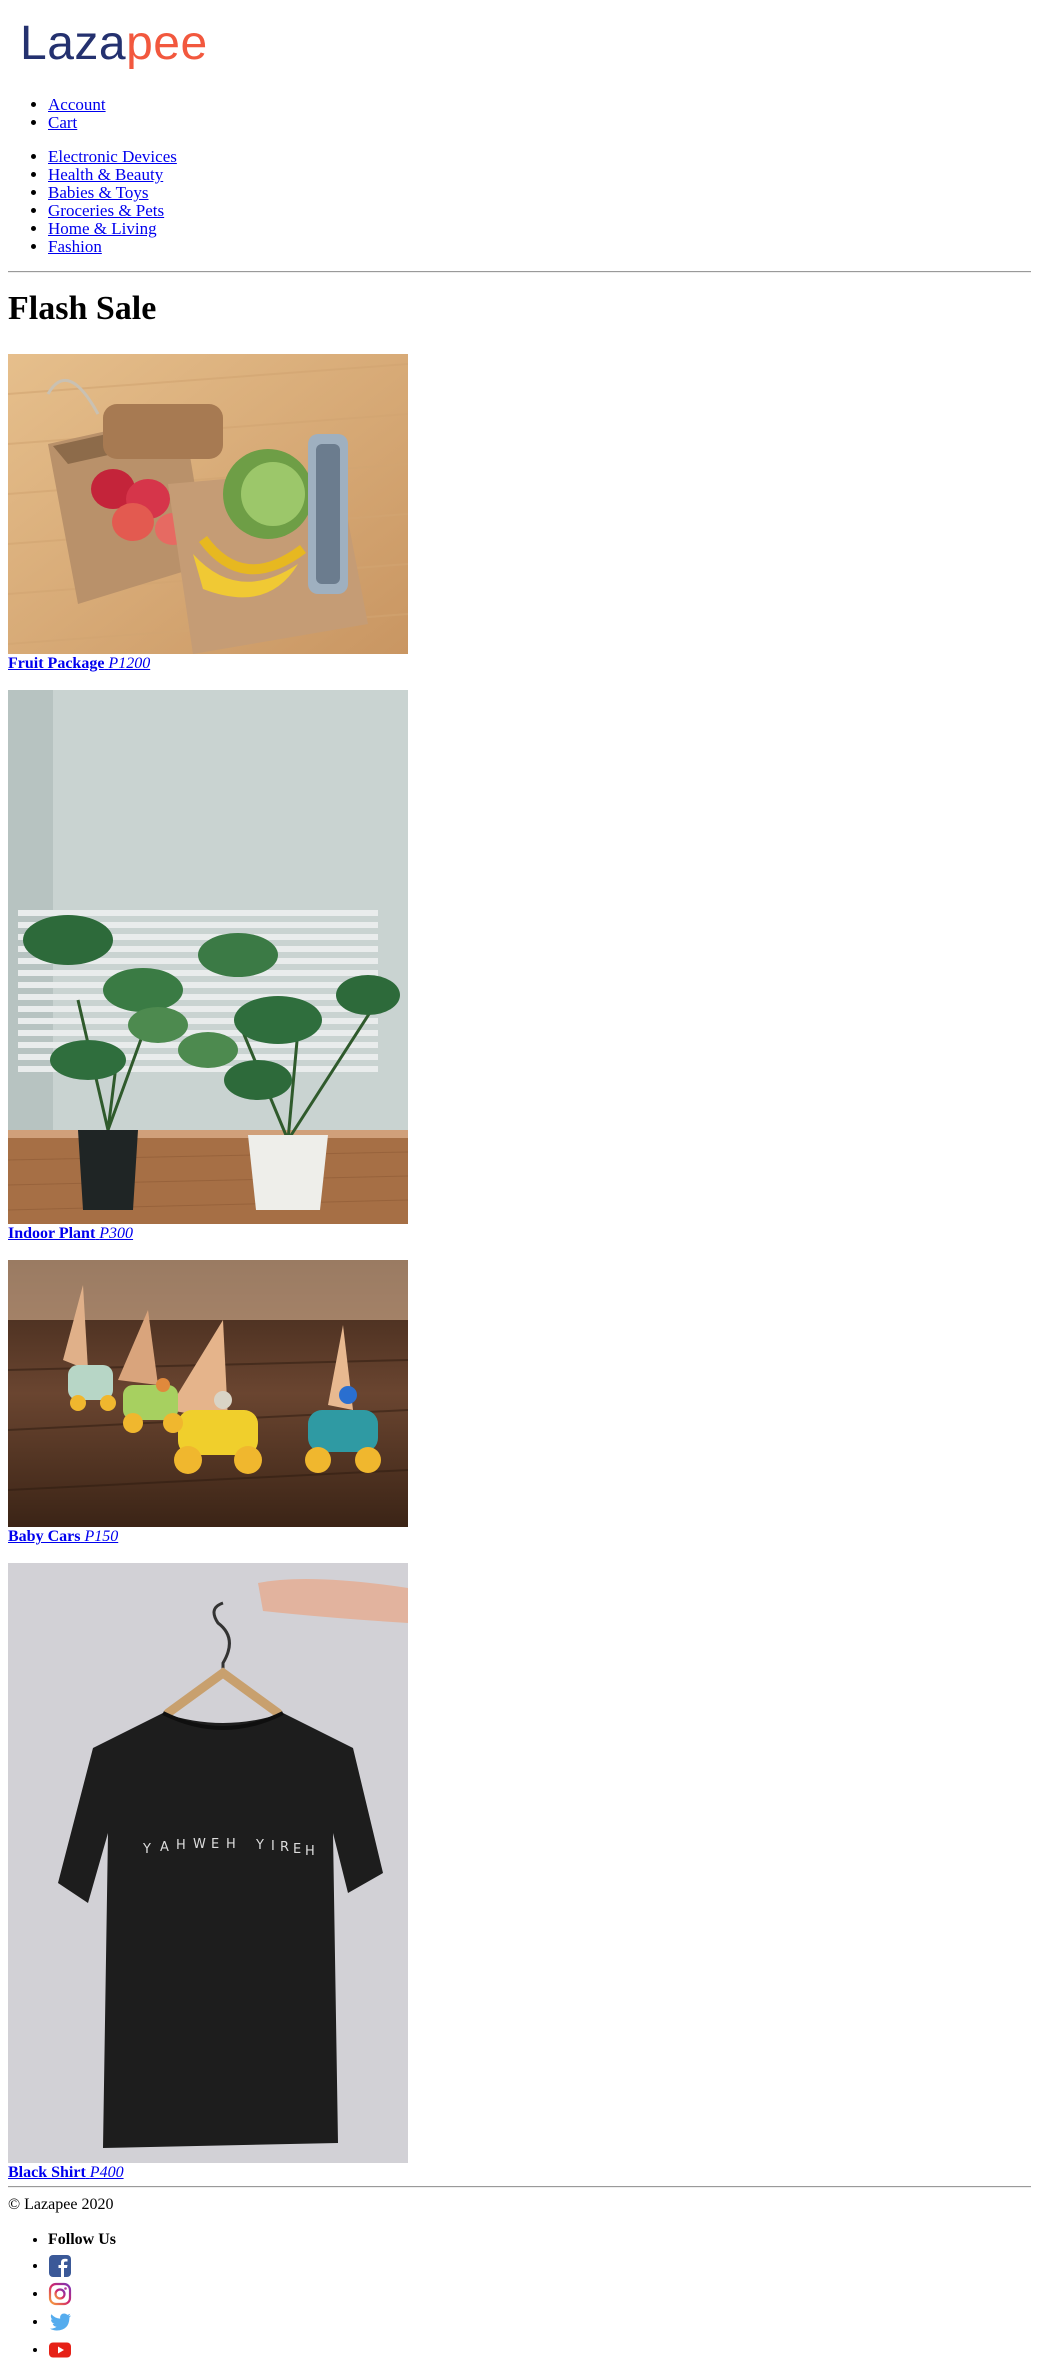 The width and height of the screenshot is (1039, 2378). I want to click on site-logo: Laza pee, so click(114, 46).